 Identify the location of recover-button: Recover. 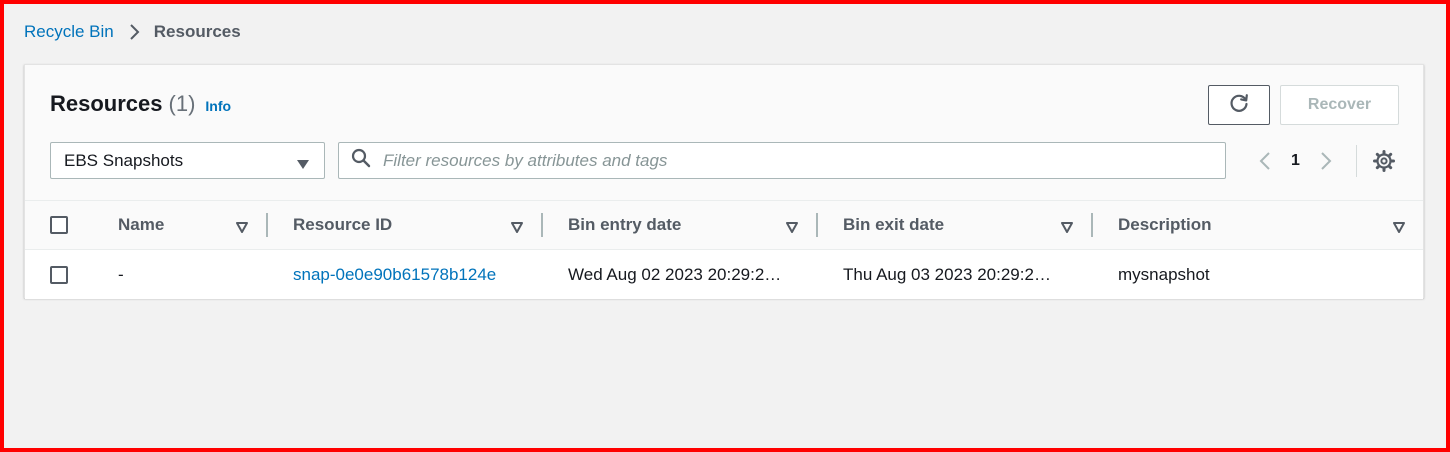
(1339, 105).